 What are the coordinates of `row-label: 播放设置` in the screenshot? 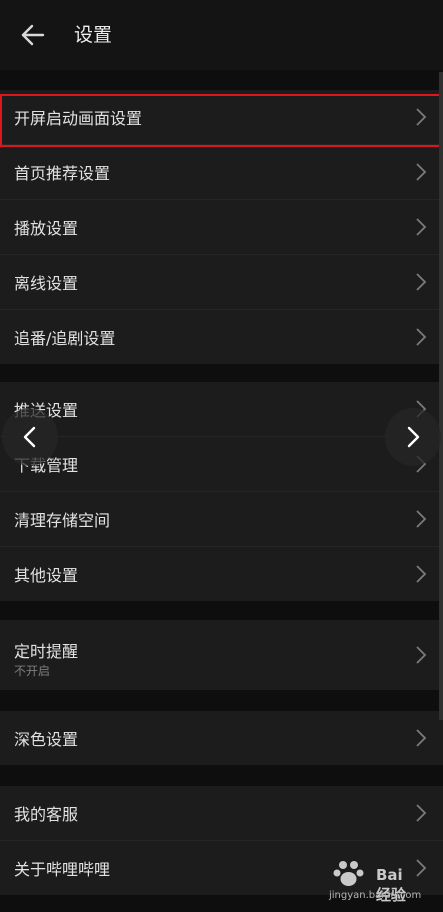 It's located at (46, 228).